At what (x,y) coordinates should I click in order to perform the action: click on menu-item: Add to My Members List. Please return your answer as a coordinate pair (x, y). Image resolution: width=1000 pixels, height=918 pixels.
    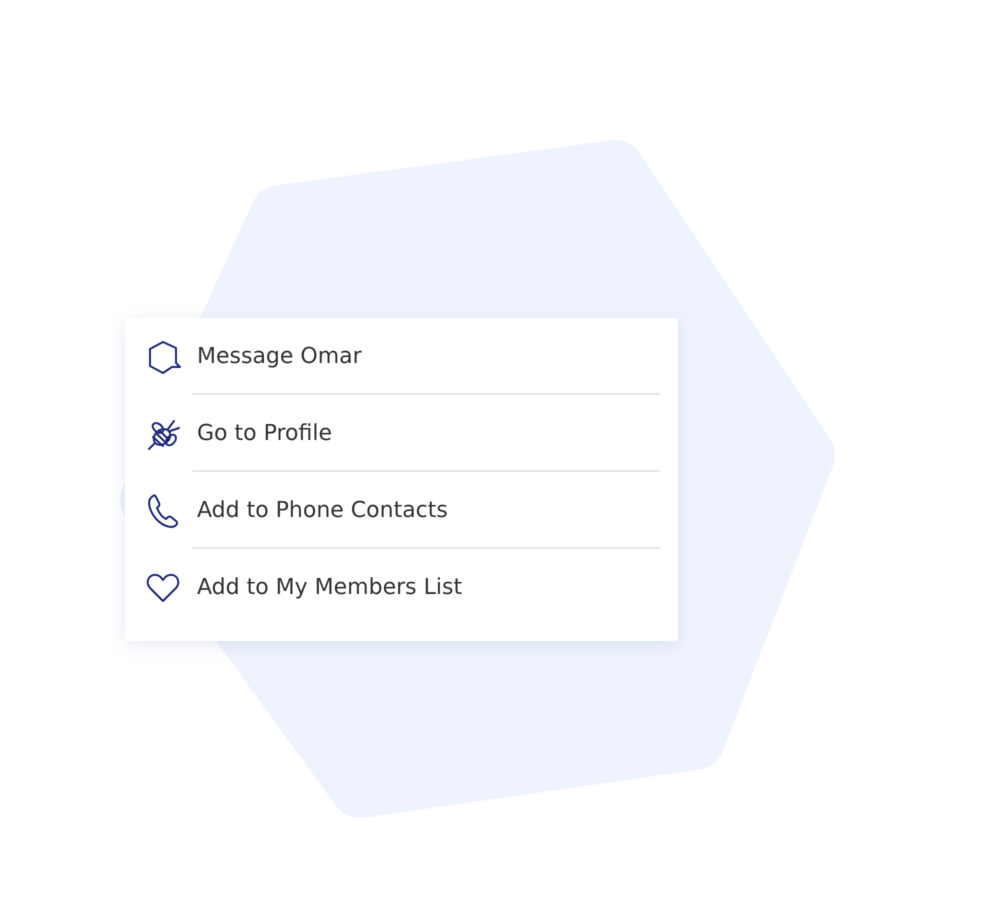
    Looking at the image, I should click on (401, 587).